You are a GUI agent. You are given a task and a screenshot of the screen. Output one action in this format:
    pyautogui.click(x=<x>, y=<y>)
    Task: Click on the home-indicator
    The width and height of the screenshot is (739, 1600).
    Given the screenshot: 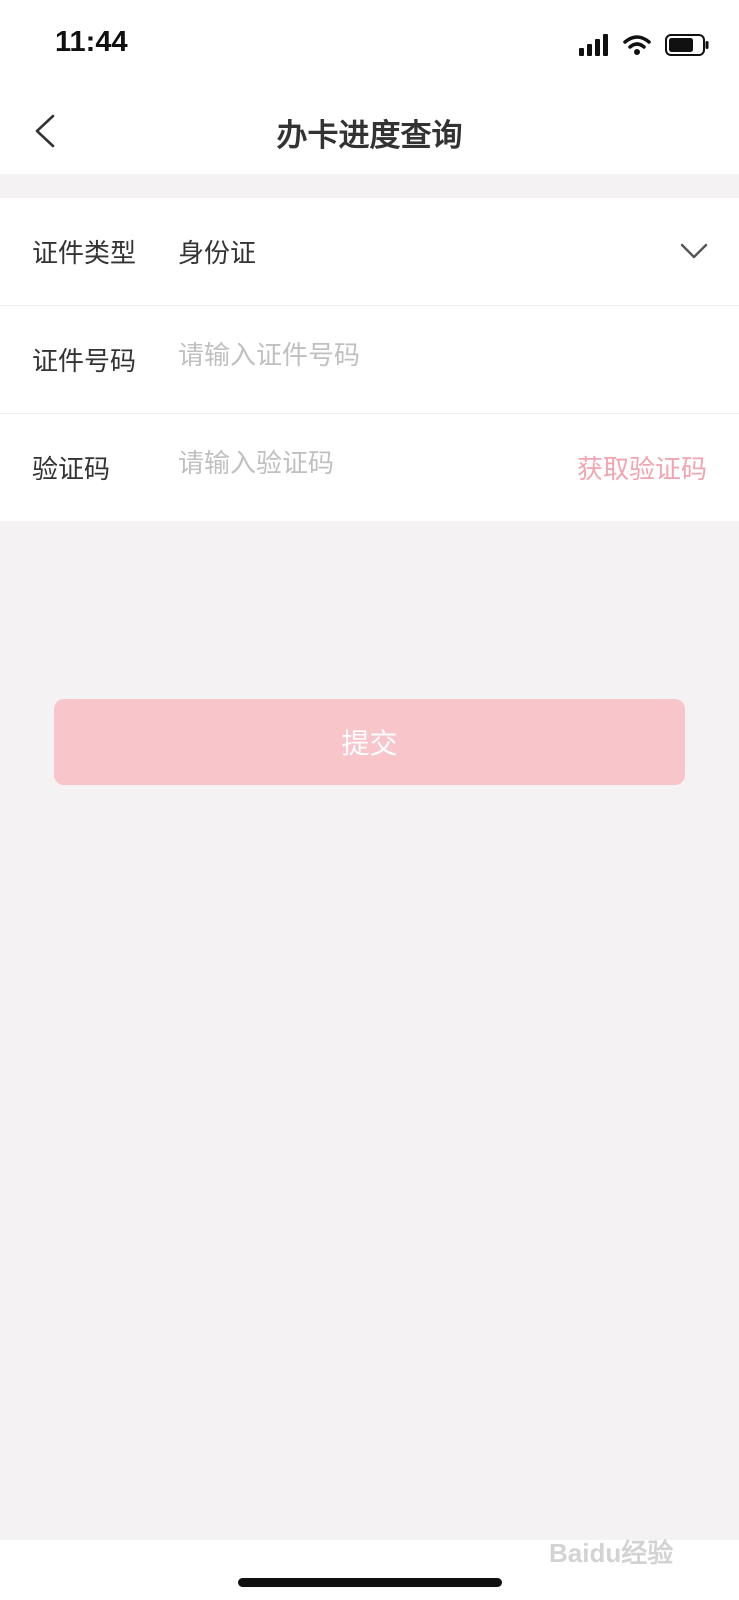 What is the action you would take?
    pyautogui.click(x=370, y=1582)
    